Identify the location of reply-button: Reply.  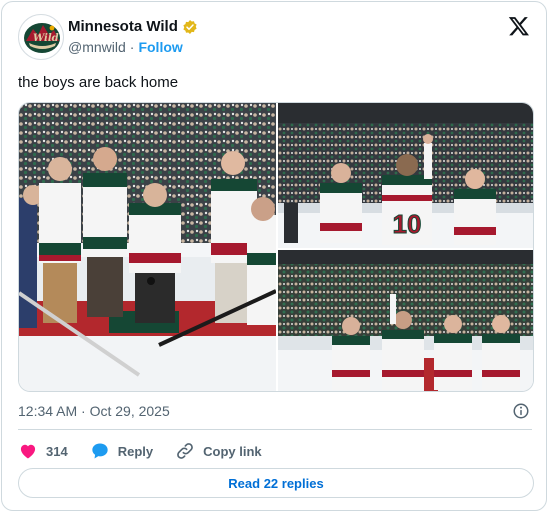
(121, 451).